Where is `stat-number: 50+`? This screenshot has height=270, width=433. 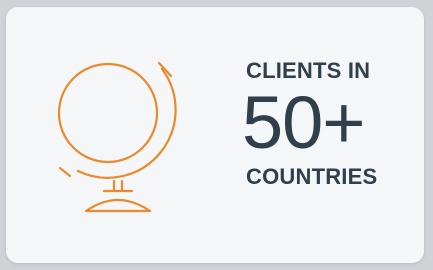
stat-number: 50+ is located at coordinates (304, 122).